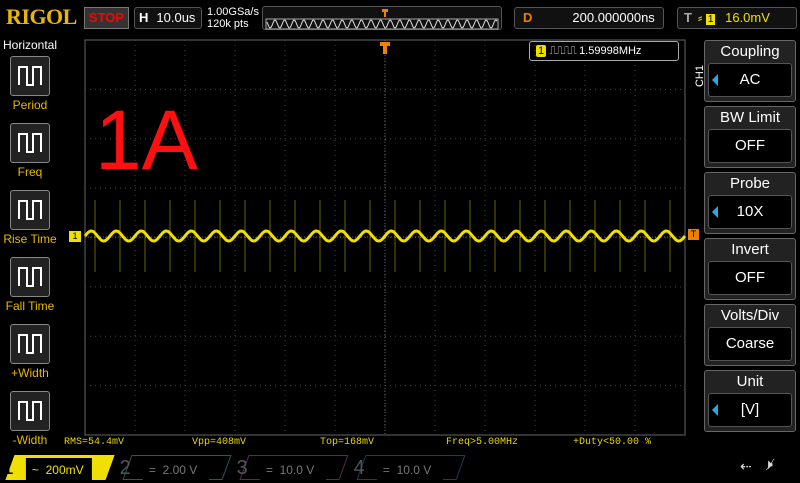  I want to click on channel-scale-box: ~ 200mV, so click(58, 470).